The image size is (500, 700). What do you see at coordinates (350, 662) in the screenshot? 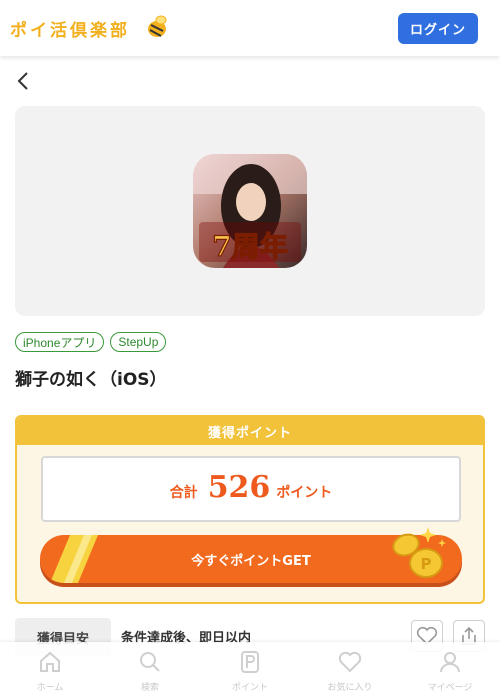
I see `heart-icon` at bounding box center [350, 662].